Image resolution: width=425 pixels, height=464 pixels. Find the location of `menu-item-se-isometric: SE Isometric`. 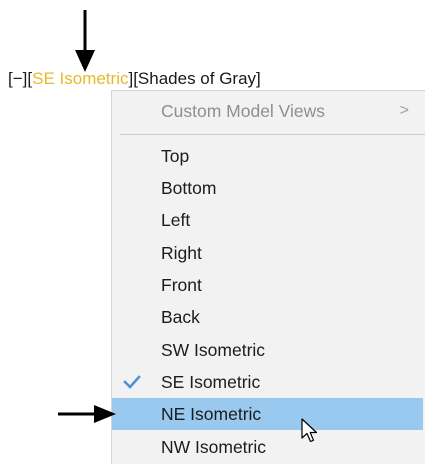

menu-item-se-isometric: SE Isometric is located at coordinates (267, 382).